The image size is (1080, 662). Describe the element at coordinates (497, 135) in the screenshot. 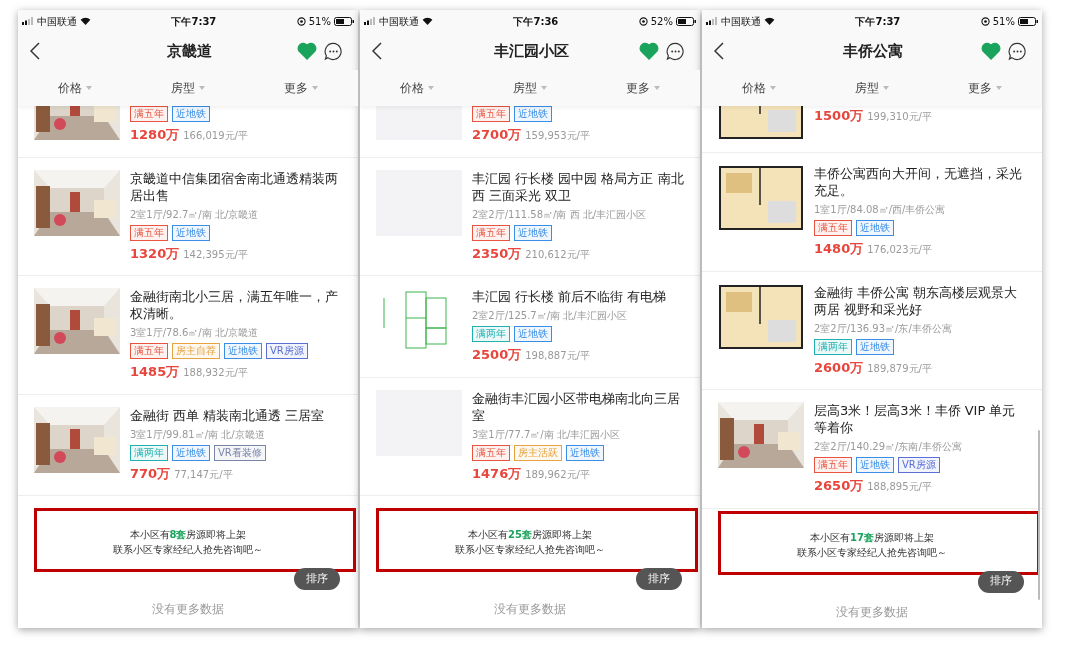

I see `price: 2700万` at that location.